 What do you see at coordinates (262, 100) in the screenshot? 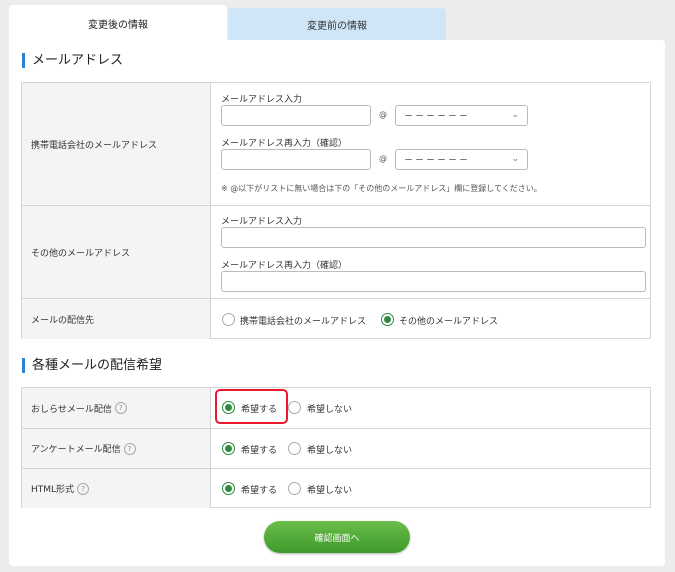
I see `carrier-input-label: メールアドレス入力` at bounding box center [262, 100].